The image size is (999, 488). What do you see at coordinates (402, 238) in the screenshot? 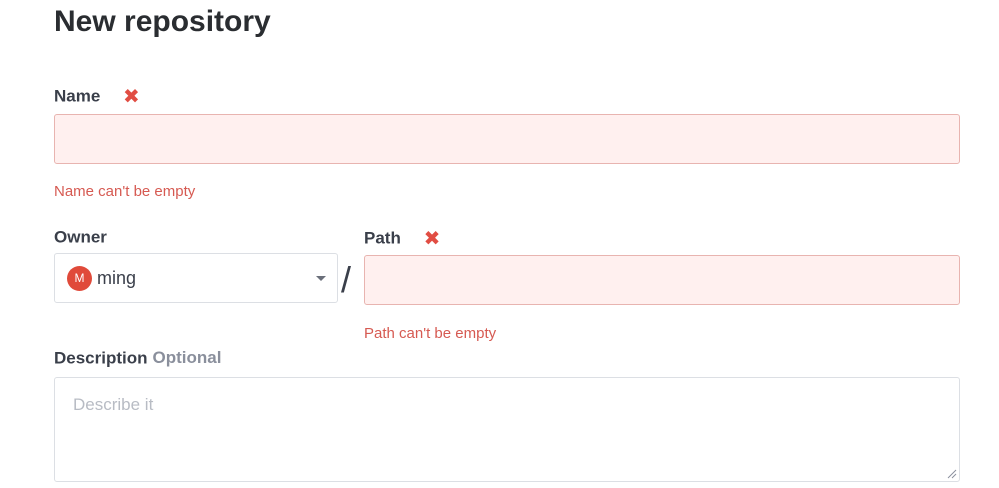
I see `path-label-row: Path ✖` at bounding box center [402, 238].